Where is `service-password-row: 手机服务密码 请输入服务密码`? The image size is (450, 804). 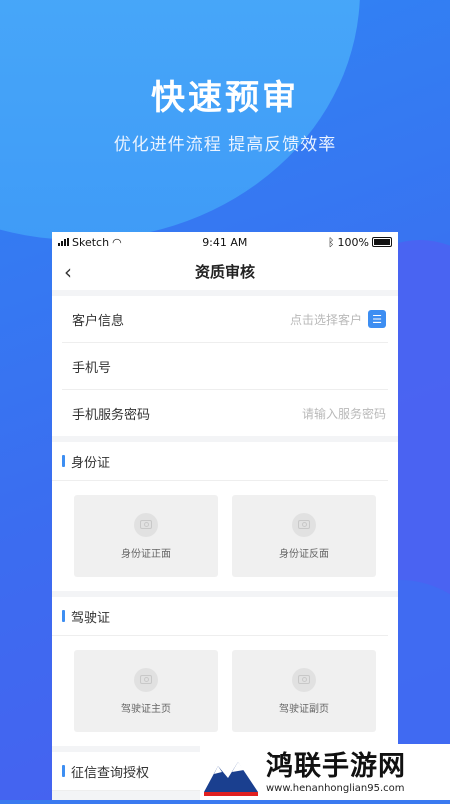 service-password-row: 手机服务密码 请输入服务密码 is located at coordinates (225, 413).